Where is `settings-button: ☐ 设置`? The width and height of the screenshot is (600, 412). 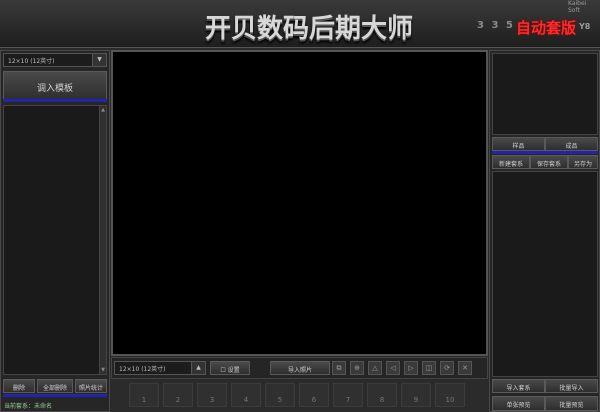 settings-button: ☐ 设置 is located at coordinates (230, 368).